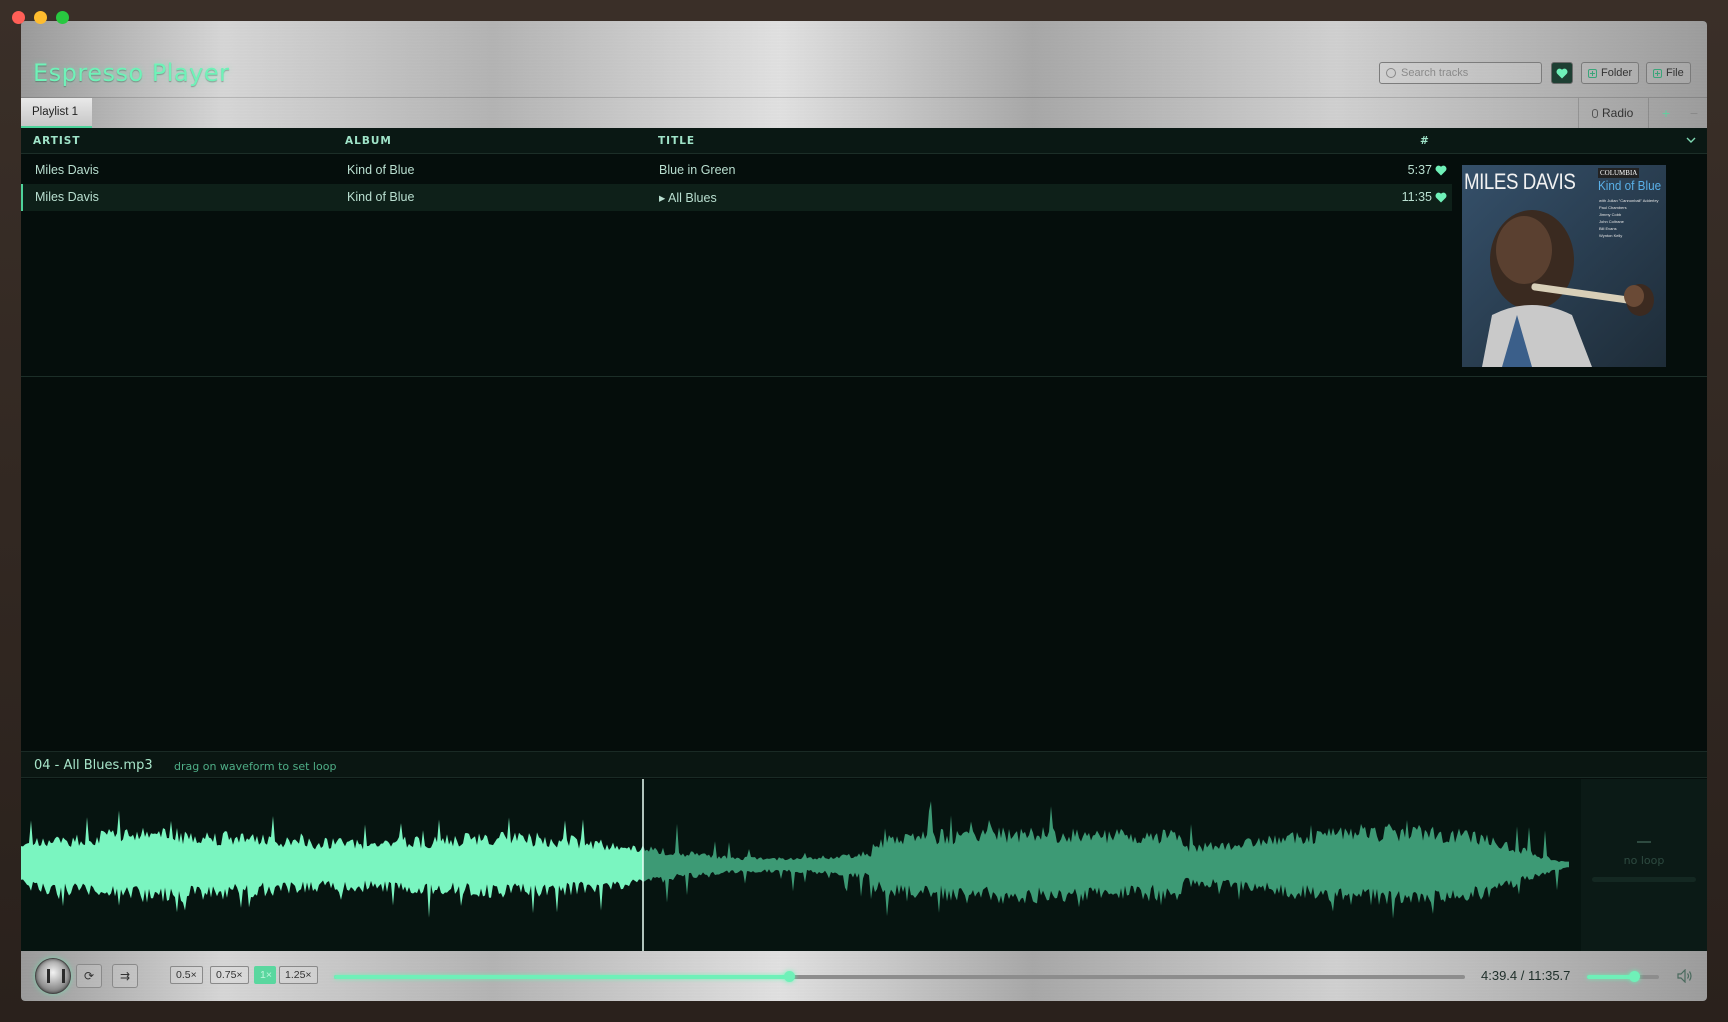  I want to click on credit-line: Jimmy Cobb, so click(1610, 214).